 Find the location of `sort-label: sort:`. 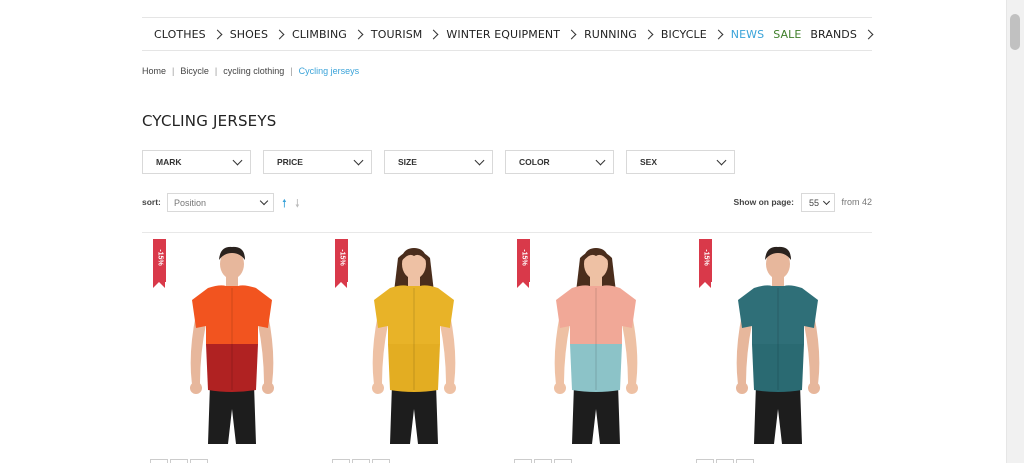

sort-label: sort: is located at coordinates (151, 202).